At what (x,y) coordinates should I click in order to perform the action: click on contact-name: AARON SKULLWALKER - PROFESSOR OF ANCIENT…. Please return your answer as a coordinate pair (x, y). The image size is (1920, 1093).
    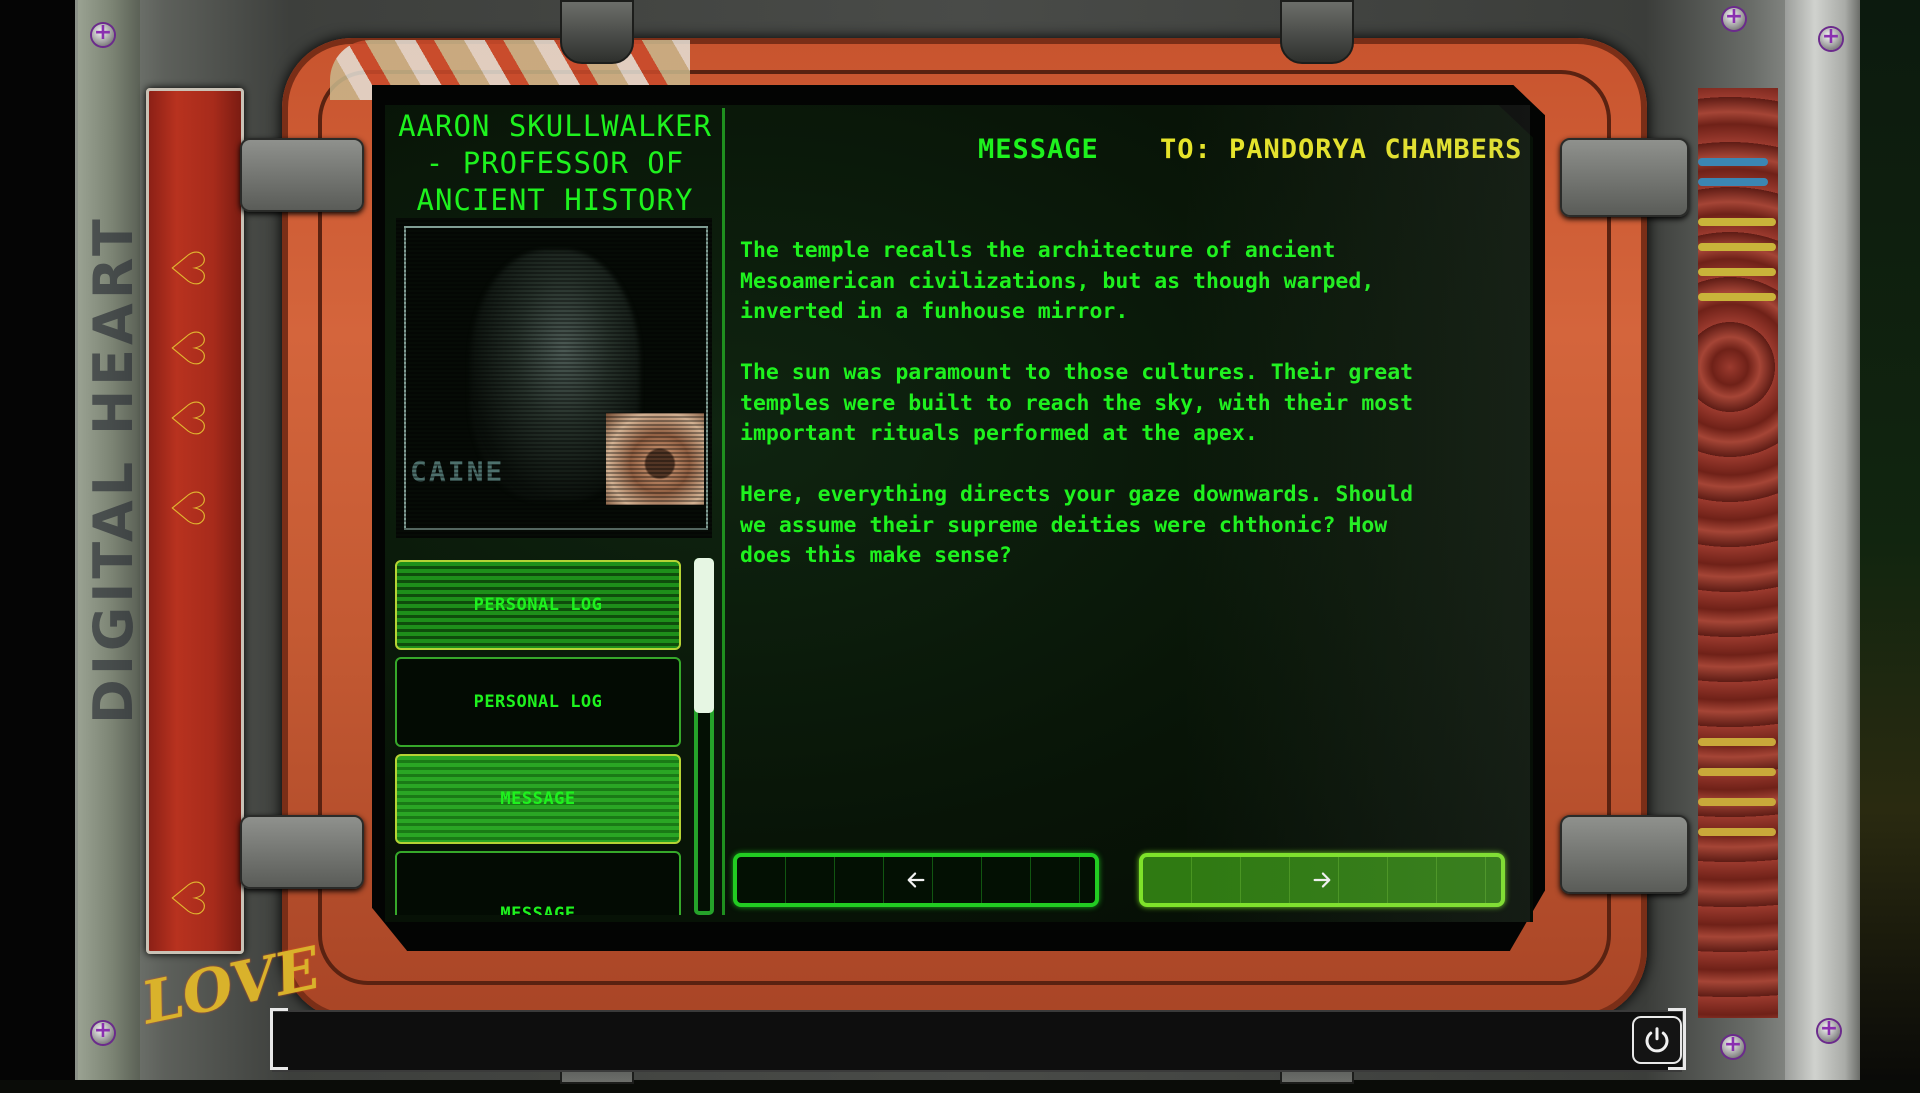
    Looking at the image, I should click on (555, 163).